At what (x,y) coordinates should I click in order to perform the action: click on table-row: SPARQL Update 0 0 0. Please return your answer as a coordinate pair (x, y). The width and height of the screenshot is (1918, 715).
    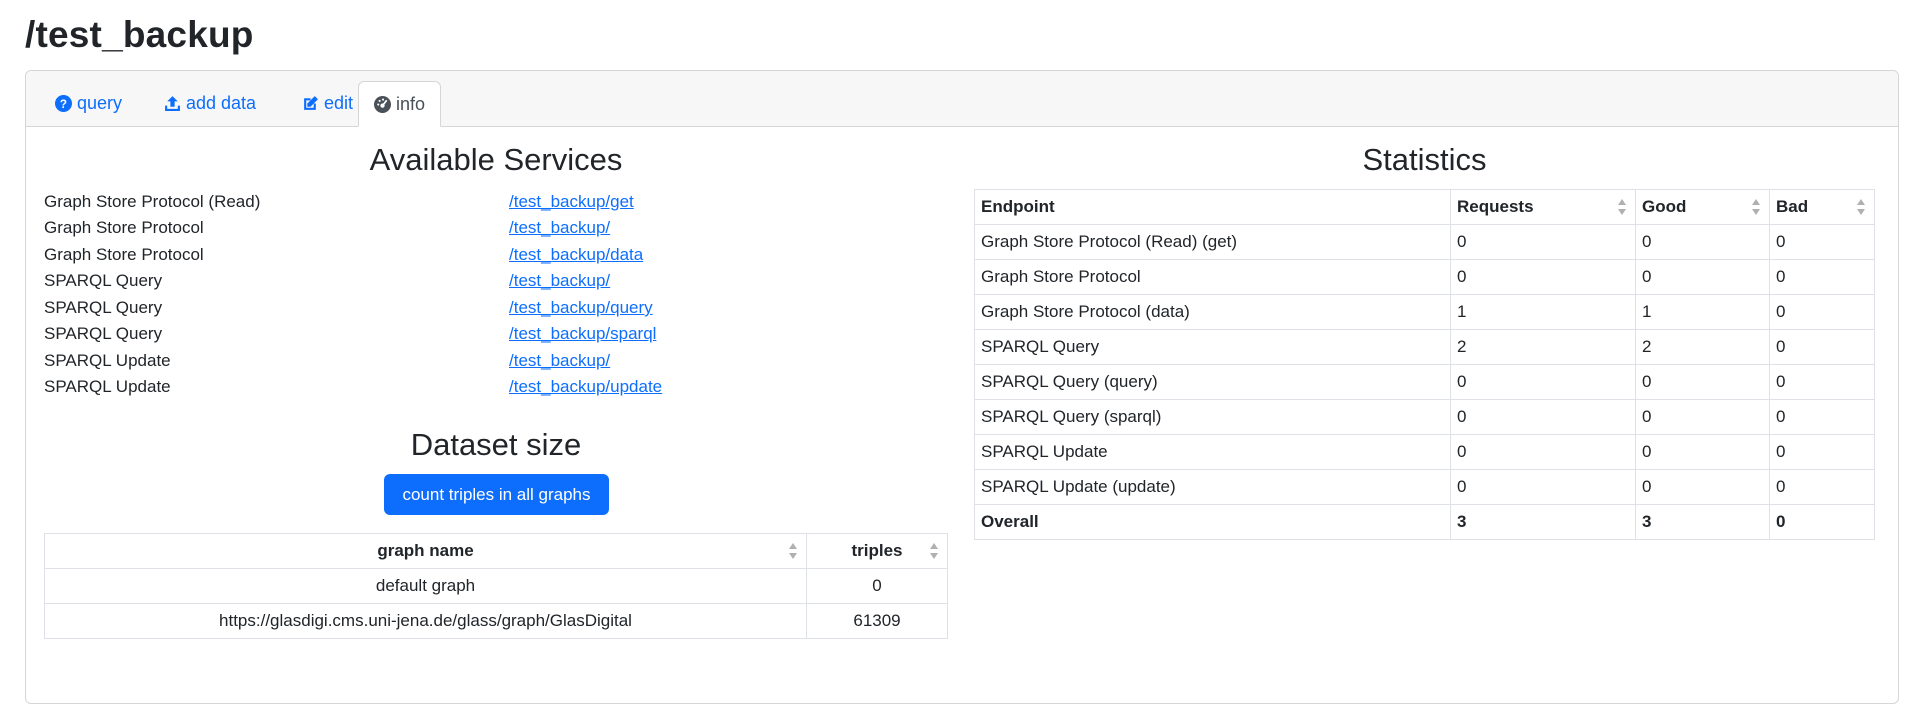
    Looking at the image, I should click on (1424, 452).